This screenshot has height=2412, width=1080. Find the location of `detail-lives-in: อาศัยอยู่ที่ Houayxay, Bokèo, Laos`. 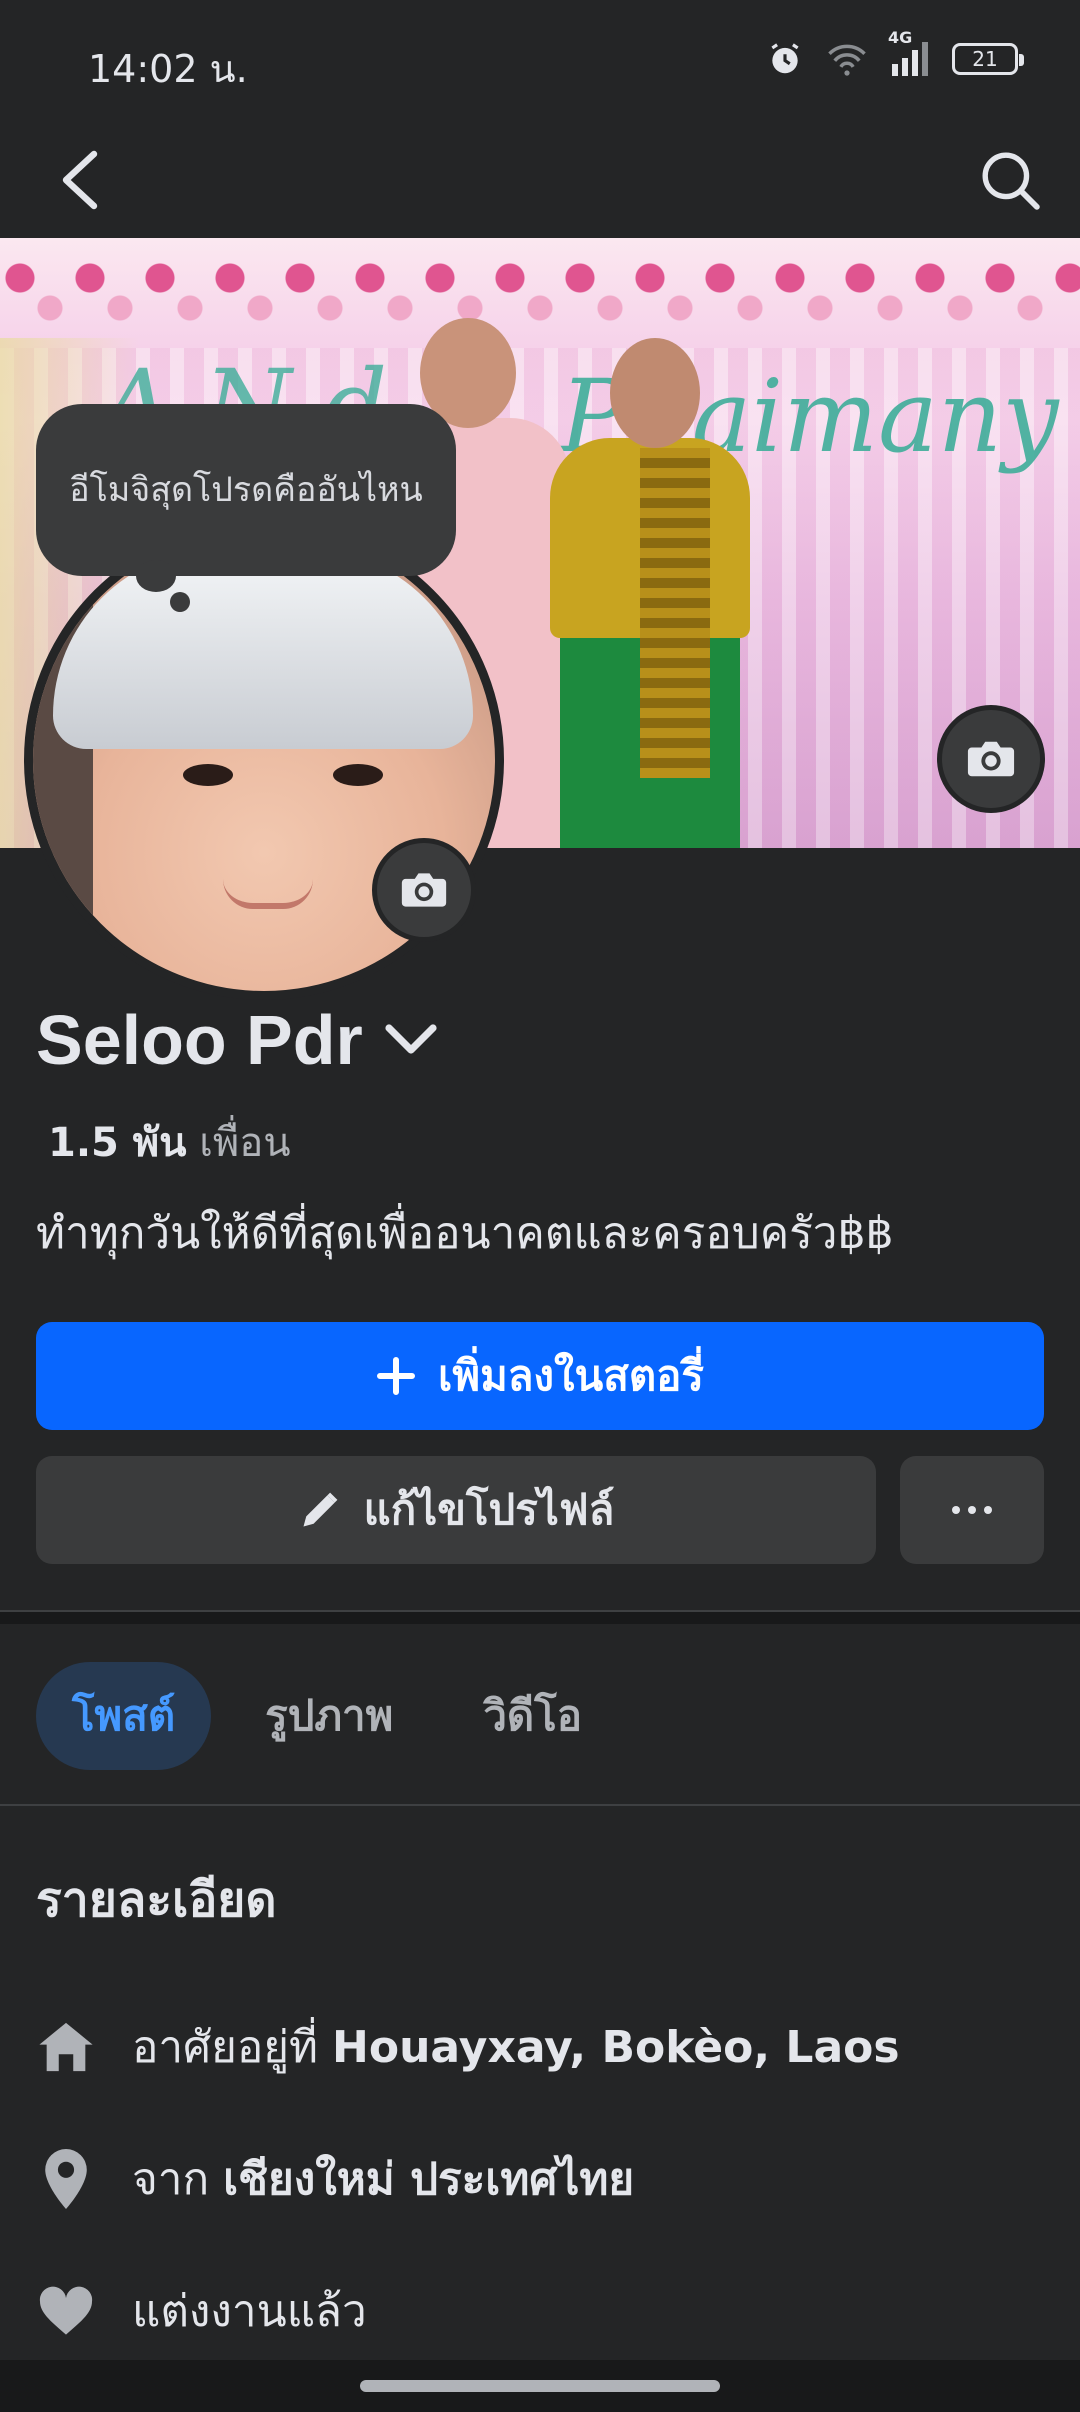

detail-lives-in: อาศัยอยู่ที่ Houayxay, Bokèo, Laos is located at coordinates (468, 2047).